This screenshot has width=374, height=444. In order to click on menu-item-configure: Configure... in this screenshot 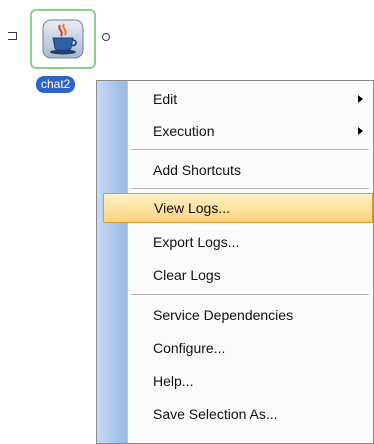, I will do `click(249, 348)`.